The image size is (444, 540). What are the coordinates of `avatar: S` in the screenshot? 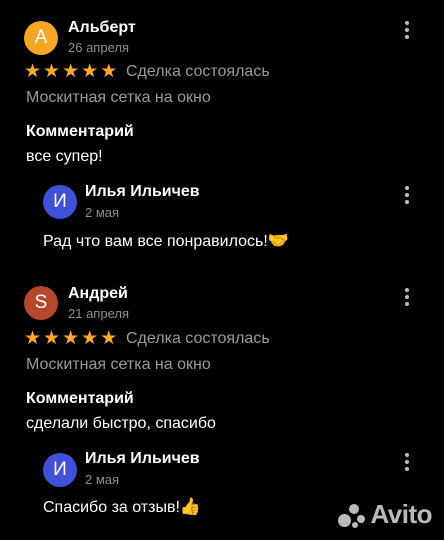 It's located at (41, 303).